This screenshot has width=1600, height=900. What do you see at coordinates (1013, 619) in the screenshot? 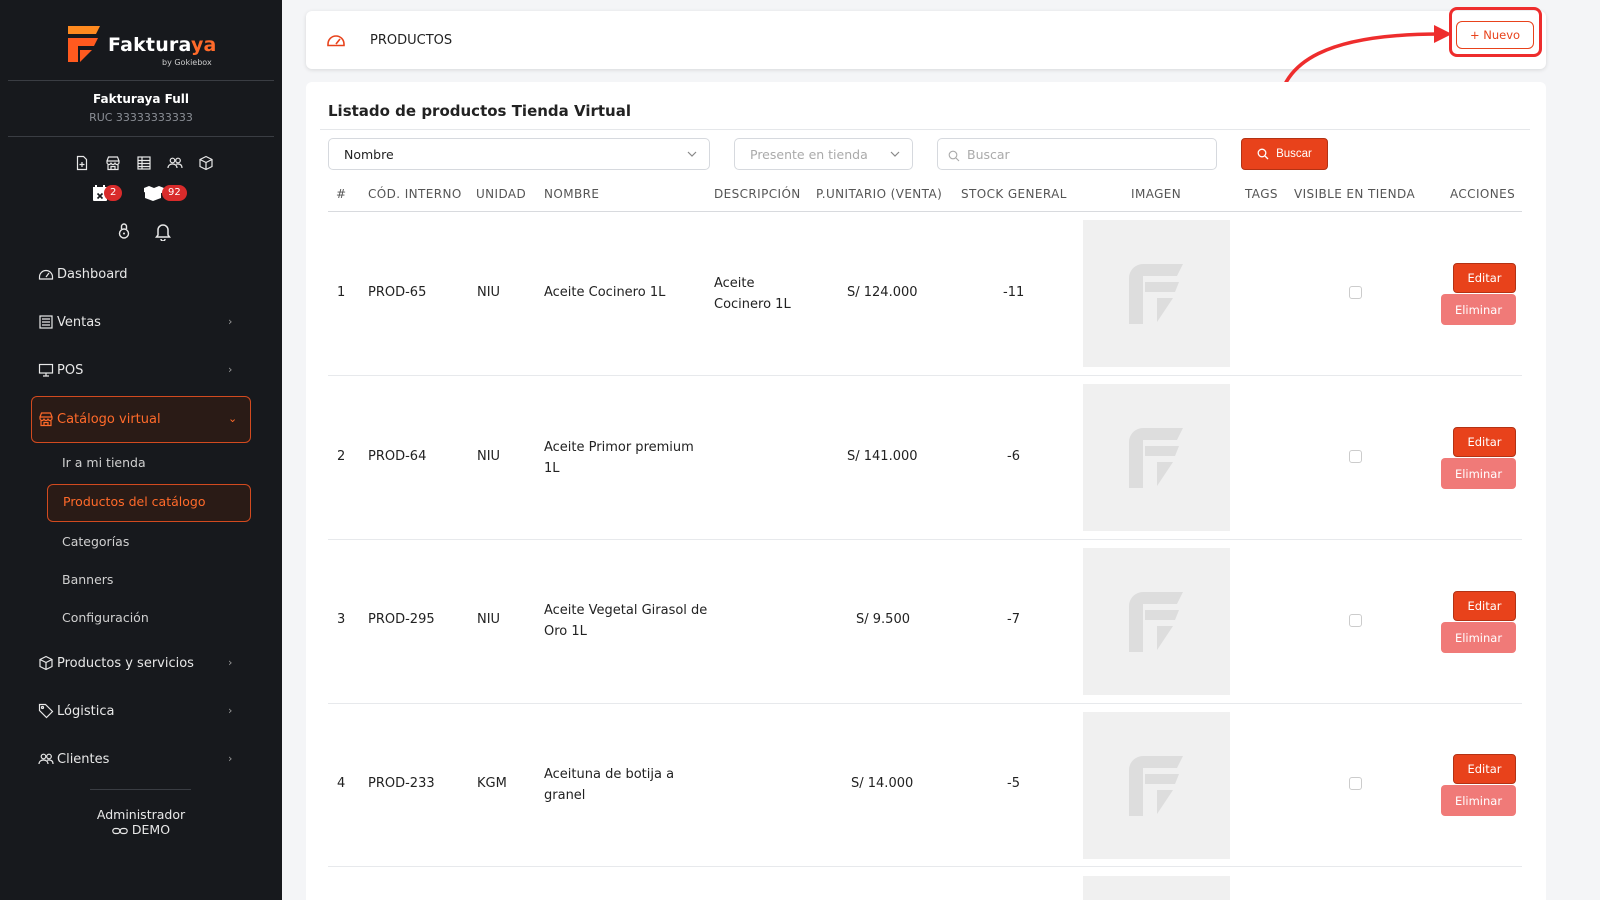
I see `row-stock: -7` at bounding box center [1013, 619].